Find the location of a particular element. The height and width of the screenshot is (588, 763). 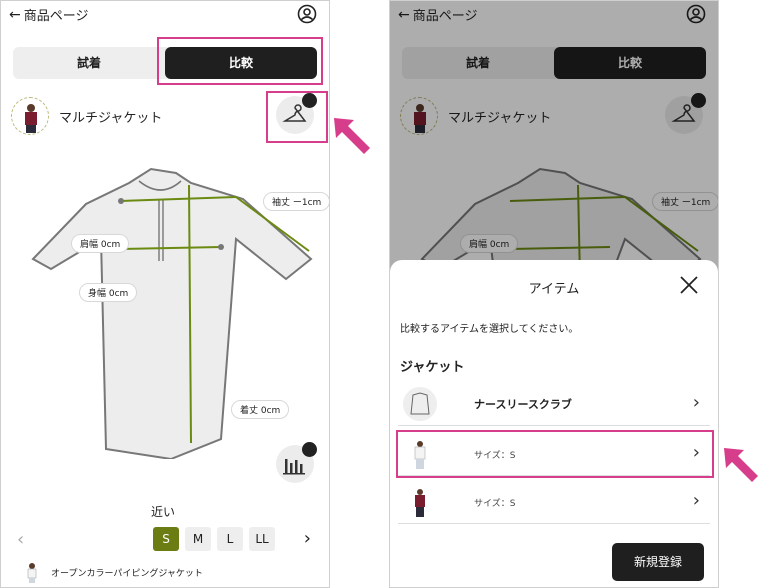

list-item: サイズ：S › is located at coordinates (554, 502).